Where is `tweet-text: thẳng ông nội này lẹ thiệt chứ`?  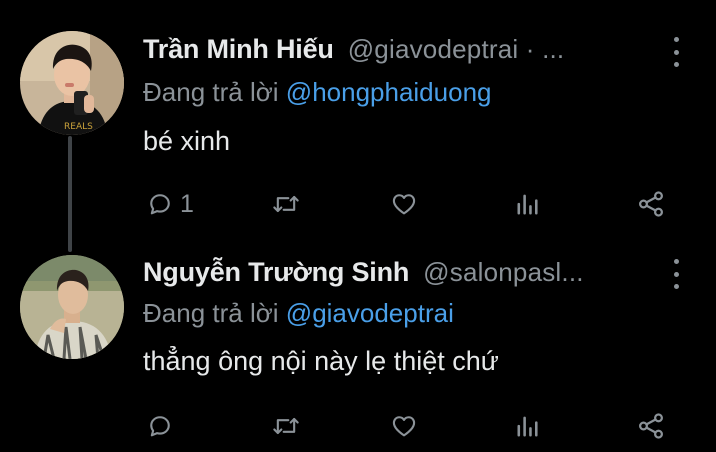
tweet-text: thẳng ông nội này lẹ thiệt chứ is located at coordinates (321, 361).